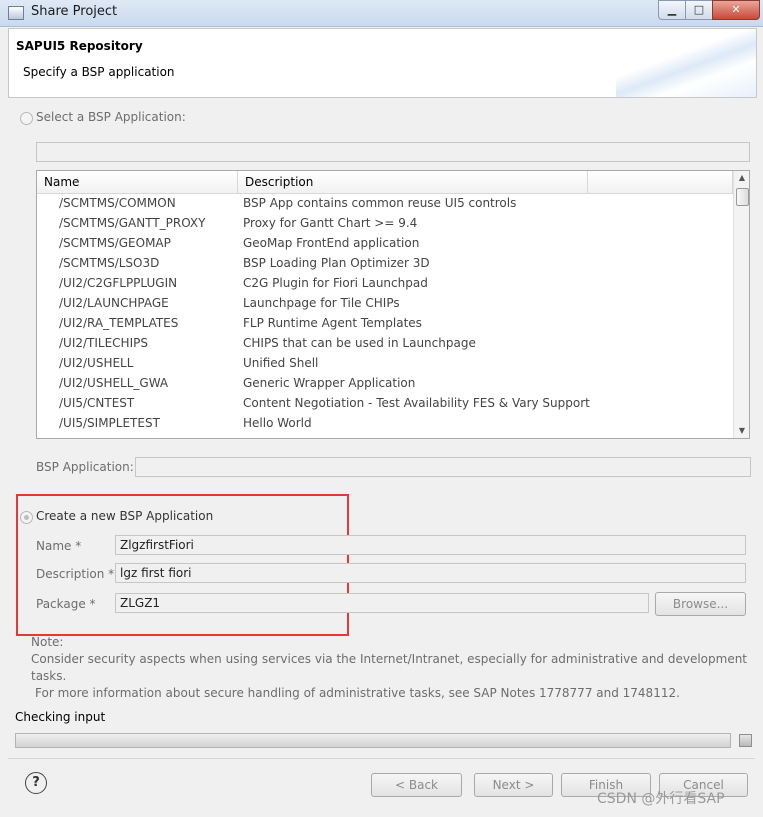  Describe the element at coordinates (66, 604) in the screenshot. I see `package-label: Package *` at that location.